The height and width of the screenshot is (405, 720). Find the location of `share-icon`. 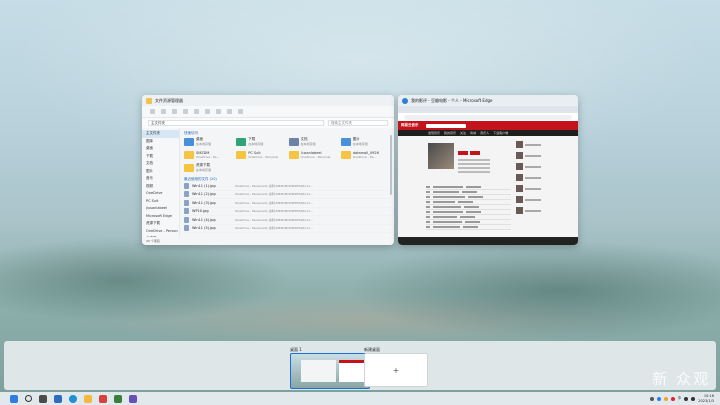

share-icon is located at coordinates (207, 111).